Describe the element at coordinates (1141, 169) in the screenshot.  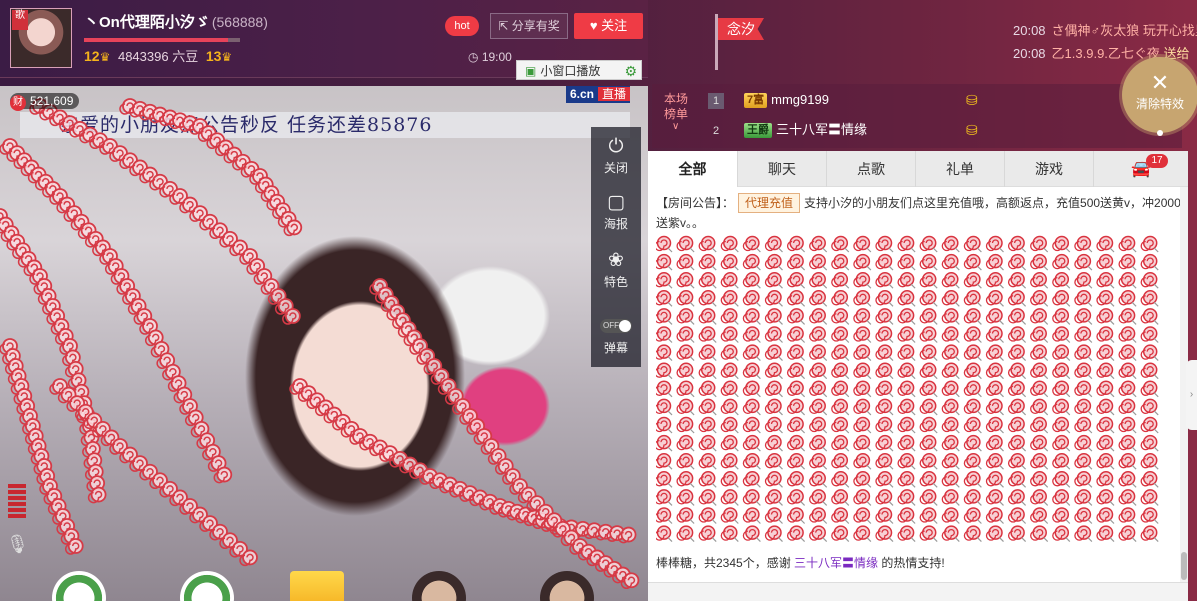
I see `tab-cars: 🚘 17` at that location.